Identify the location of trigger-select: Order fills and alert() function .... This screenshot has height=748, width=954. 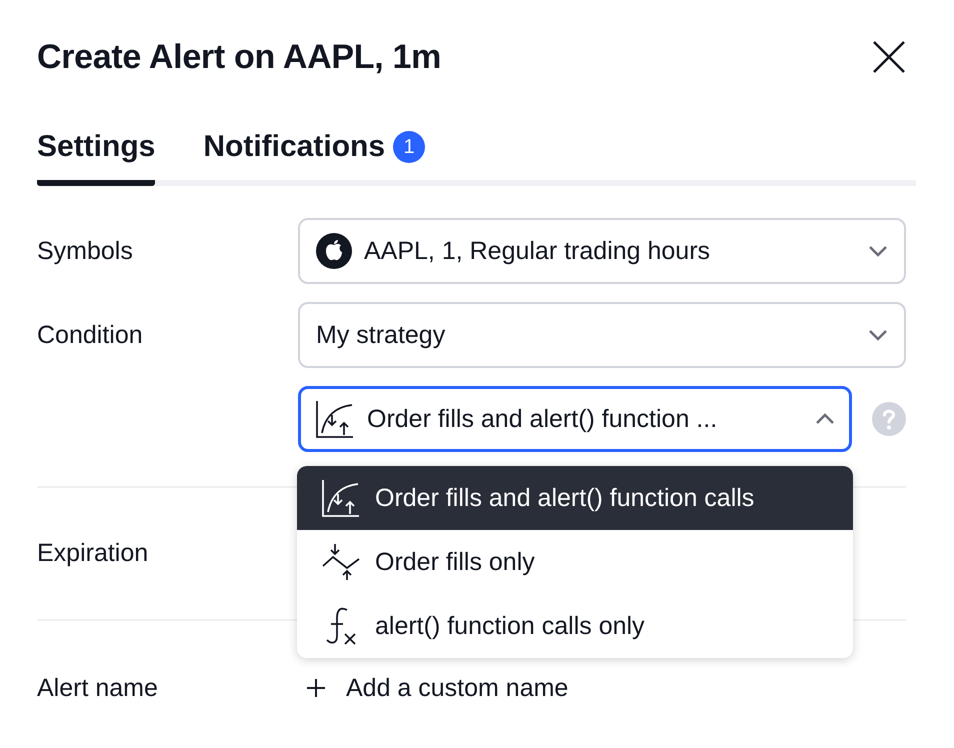
(575, 419).